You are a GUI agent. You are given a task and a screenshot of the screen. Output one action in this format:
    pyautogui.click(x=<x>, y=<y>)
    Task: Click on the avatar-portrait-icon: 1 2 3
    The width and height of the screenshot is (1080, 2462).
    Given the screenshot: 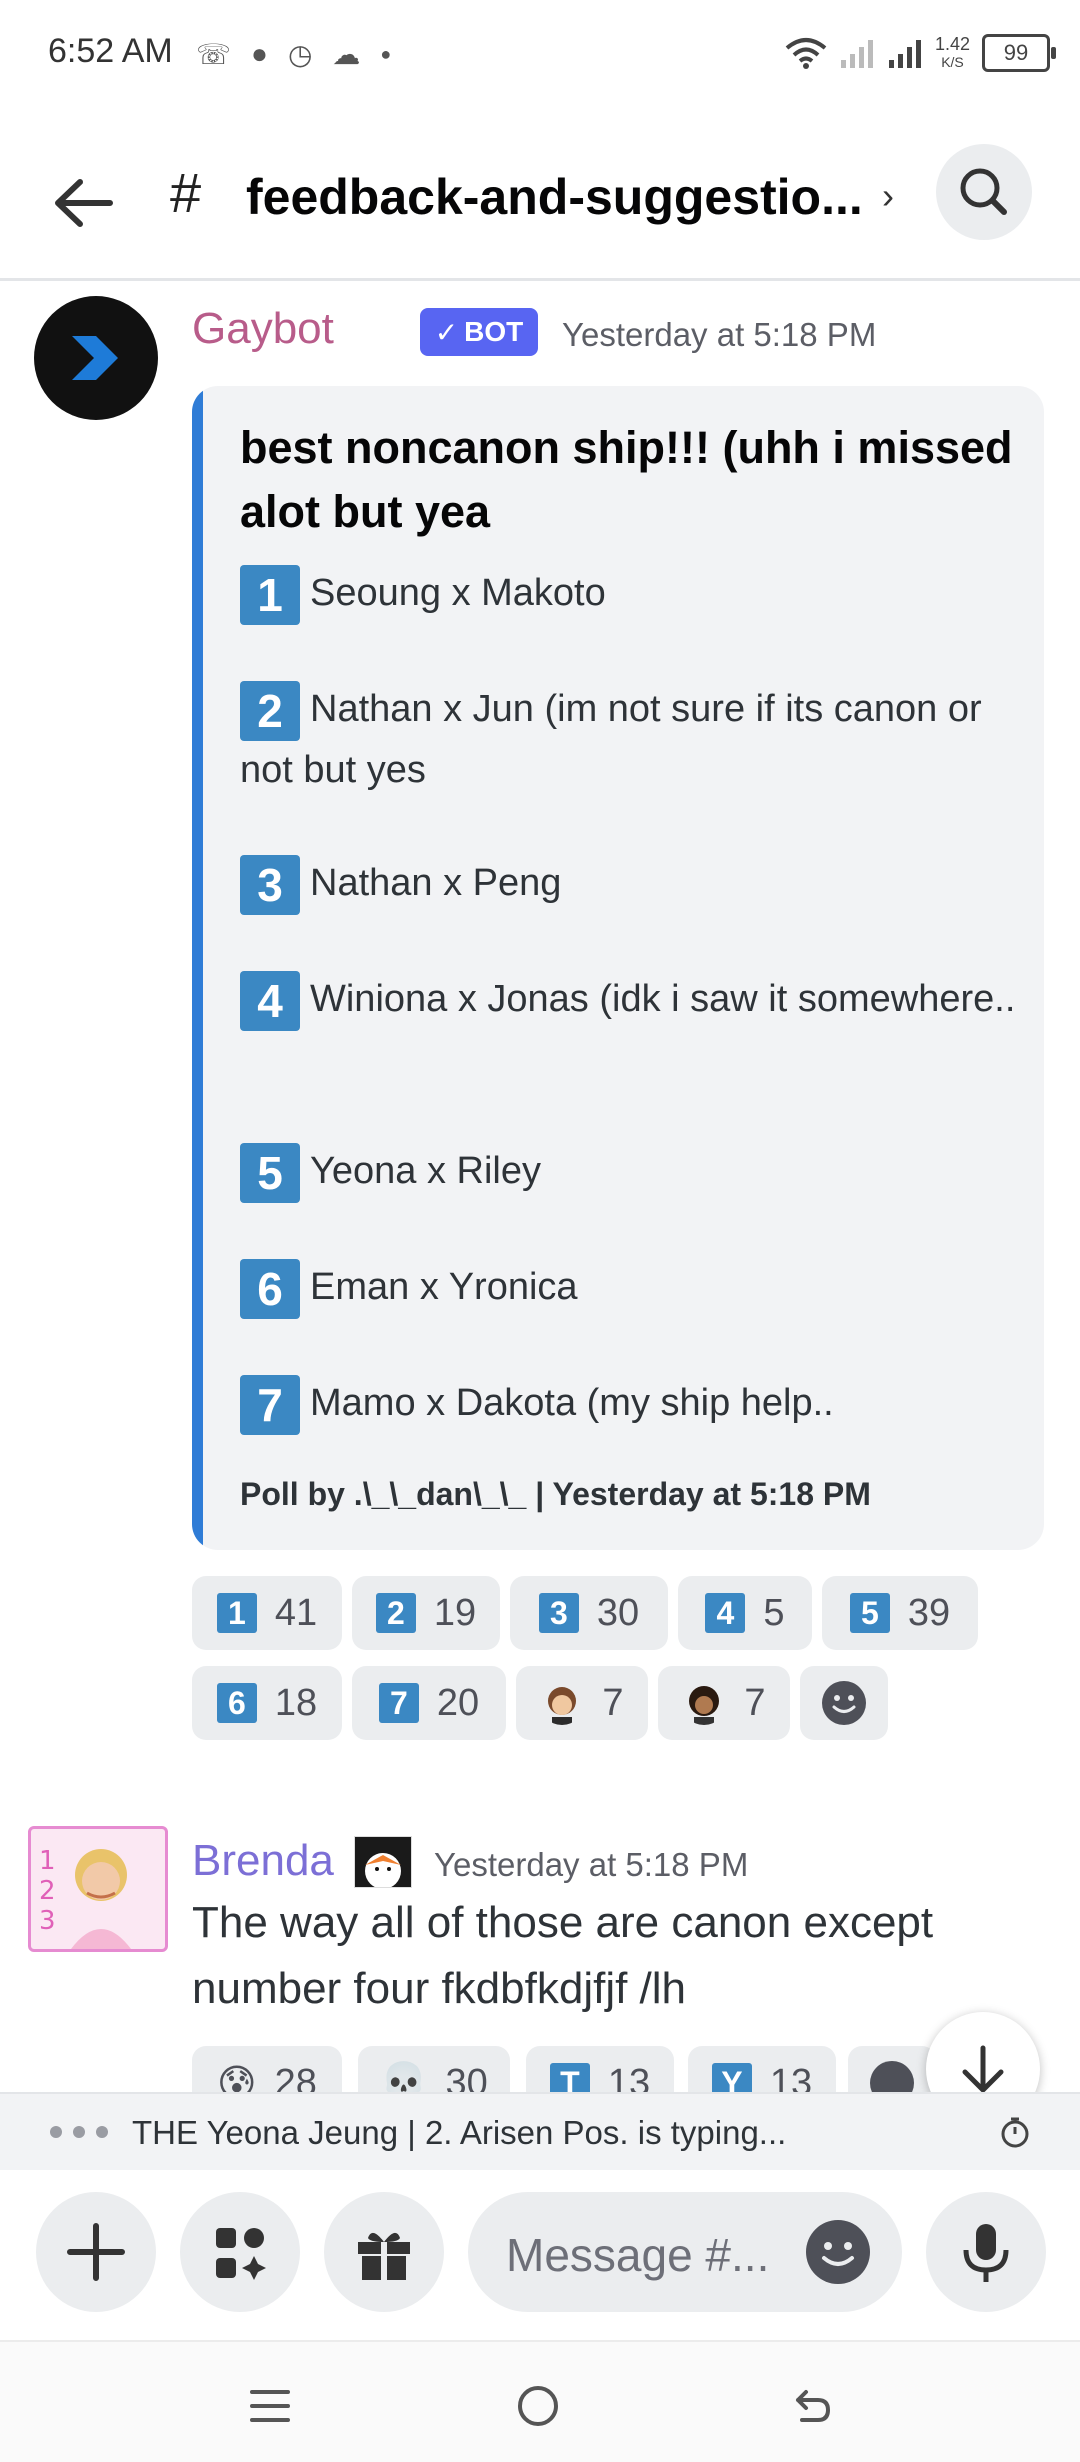 What is the action you would take?
    pyautogui.click(x=85, y=1897)
    